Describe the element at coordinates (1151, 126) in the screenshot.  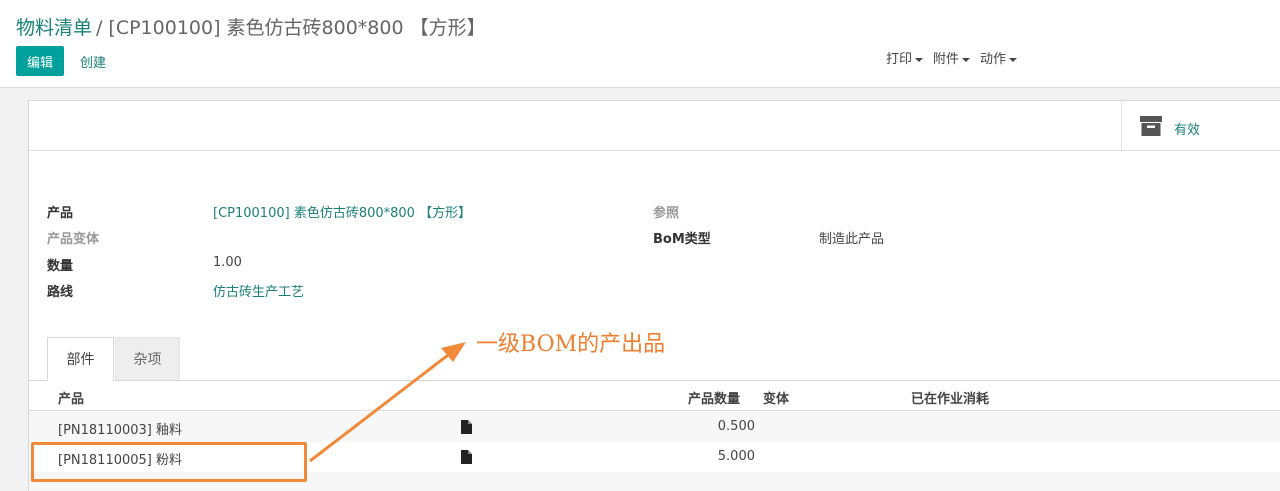
I see `archive-icon` at that location.